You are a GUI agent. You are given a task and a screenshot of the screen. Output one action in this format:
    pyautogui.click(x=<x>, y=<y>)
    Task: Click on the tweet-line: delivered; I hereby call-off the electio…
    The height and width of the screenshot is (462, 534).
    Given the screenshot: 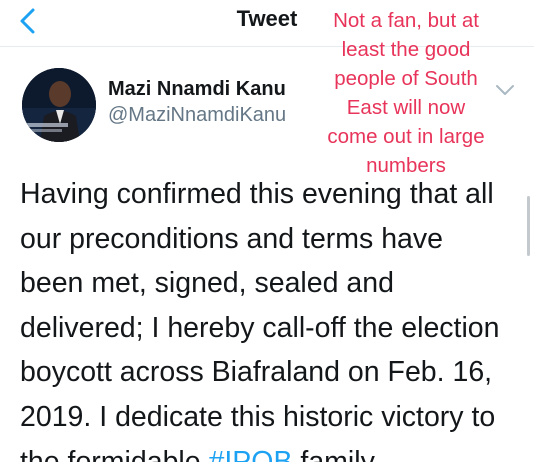 What is the action you would take?
    pyautogui.click(x=260, y=327)
    